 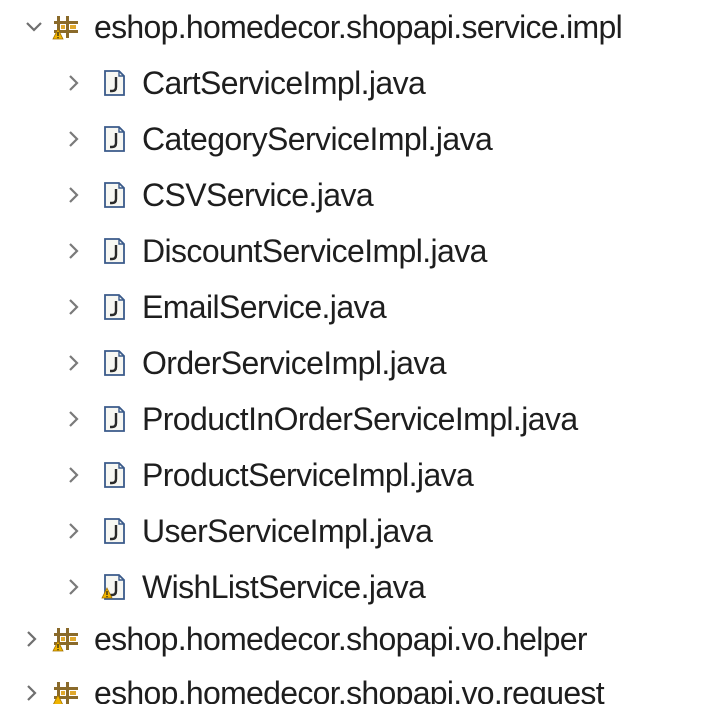 I want to click on tree-row-file: CSVService.java, so click(x=218, y=195).